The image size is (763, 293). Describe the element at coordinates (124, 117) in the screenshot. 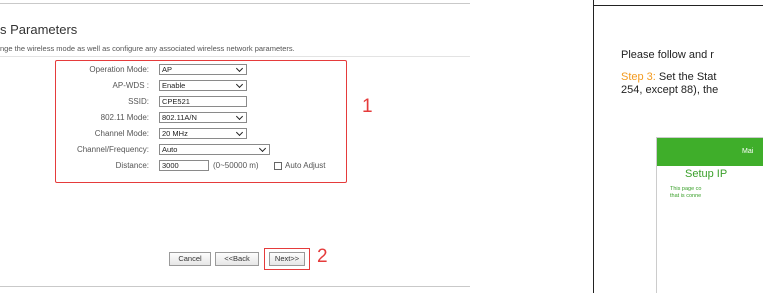

I see `mode-80211-label: 802.11 Mode:` at that location.